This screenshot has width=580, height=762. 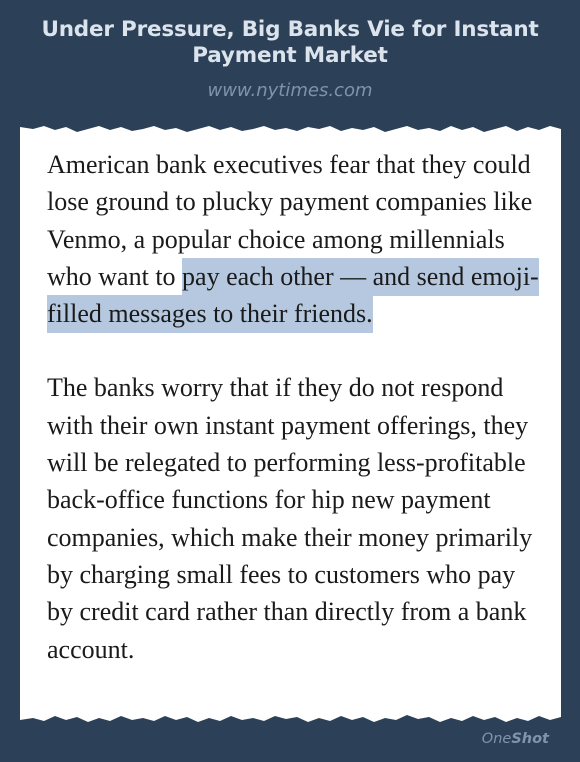 I want to click on watermark-part-1: One, so click(x=496, y=739).